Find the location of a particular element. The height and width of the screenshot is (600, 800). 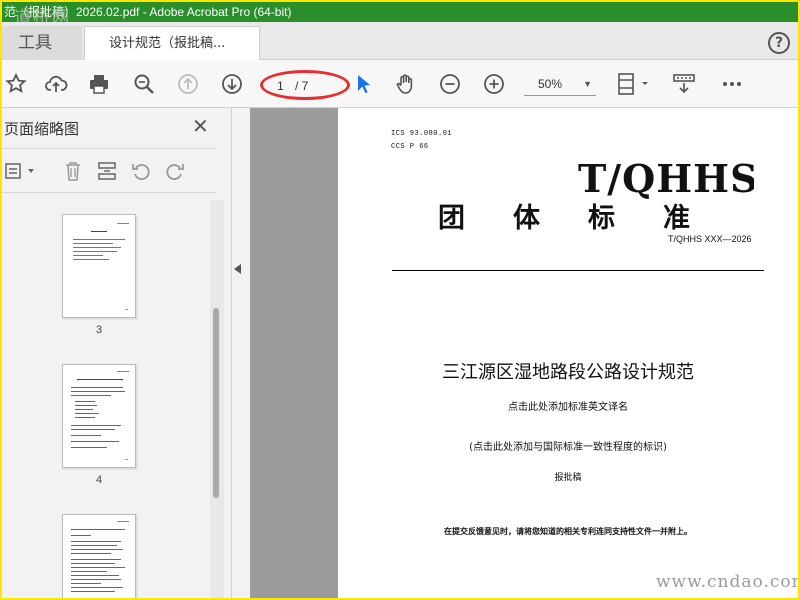

zoom-value: 50% is located at coordinates (550, 84).